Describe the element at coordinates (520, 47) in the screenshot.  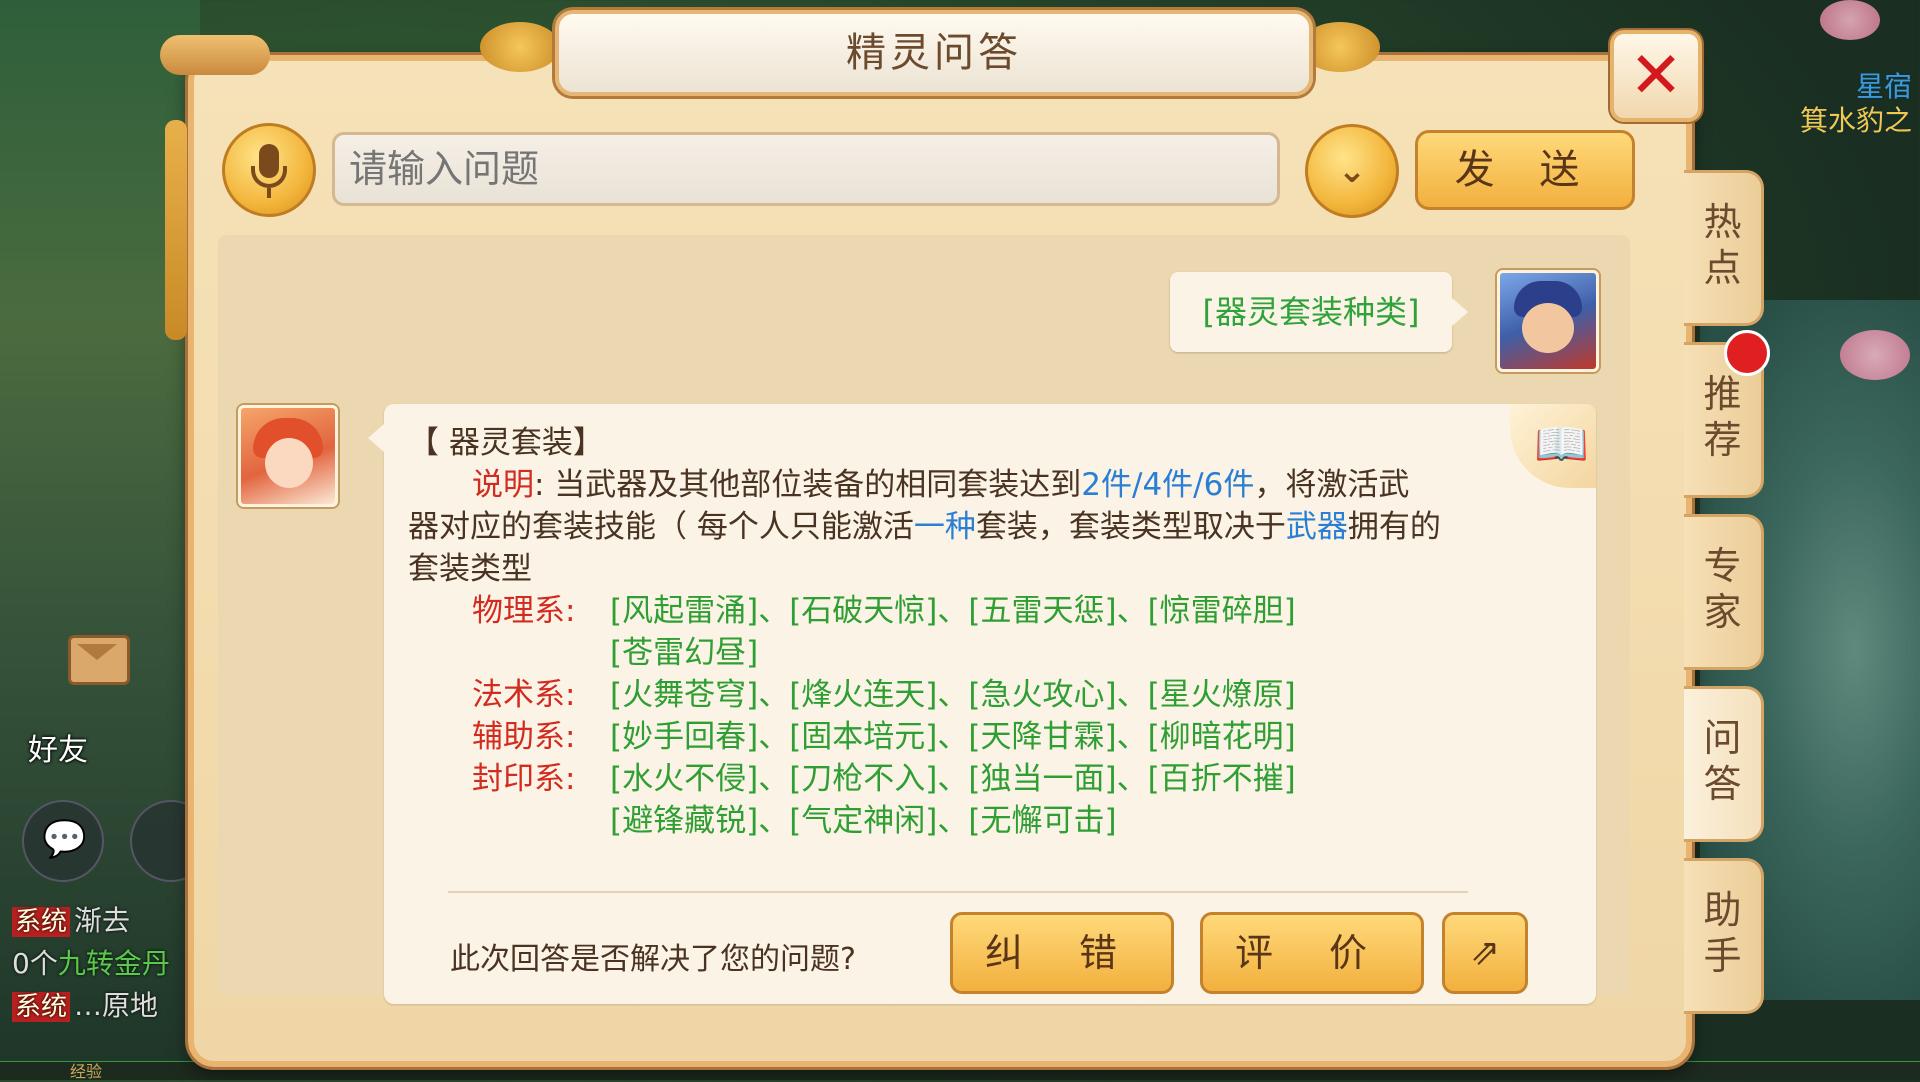
I see `cloud-ornament-left` at that location.